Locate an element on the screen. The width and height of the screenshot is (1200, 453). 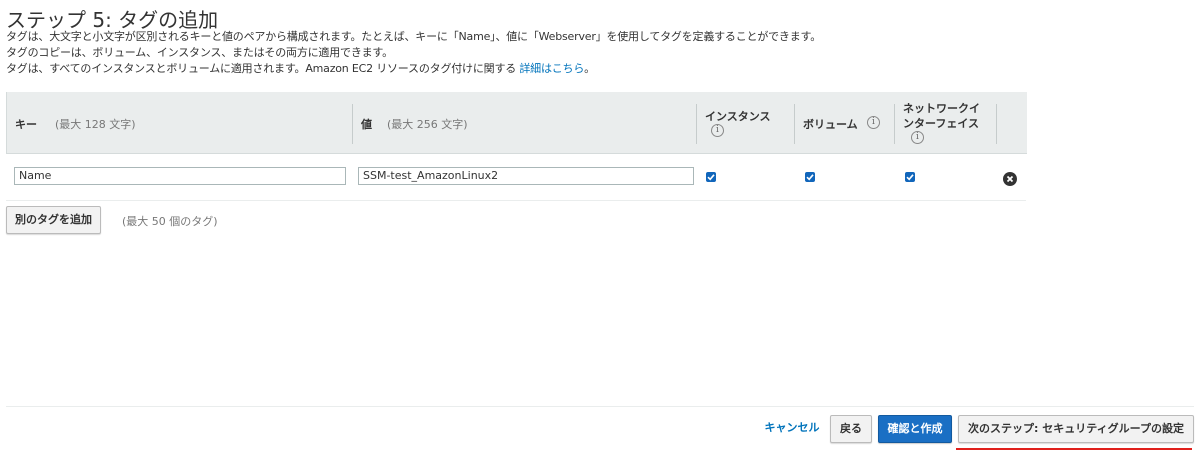
next-configure-security-group-button: 次のステップ: セキュリティグループの設定 is located at coordinates (1076, 429).